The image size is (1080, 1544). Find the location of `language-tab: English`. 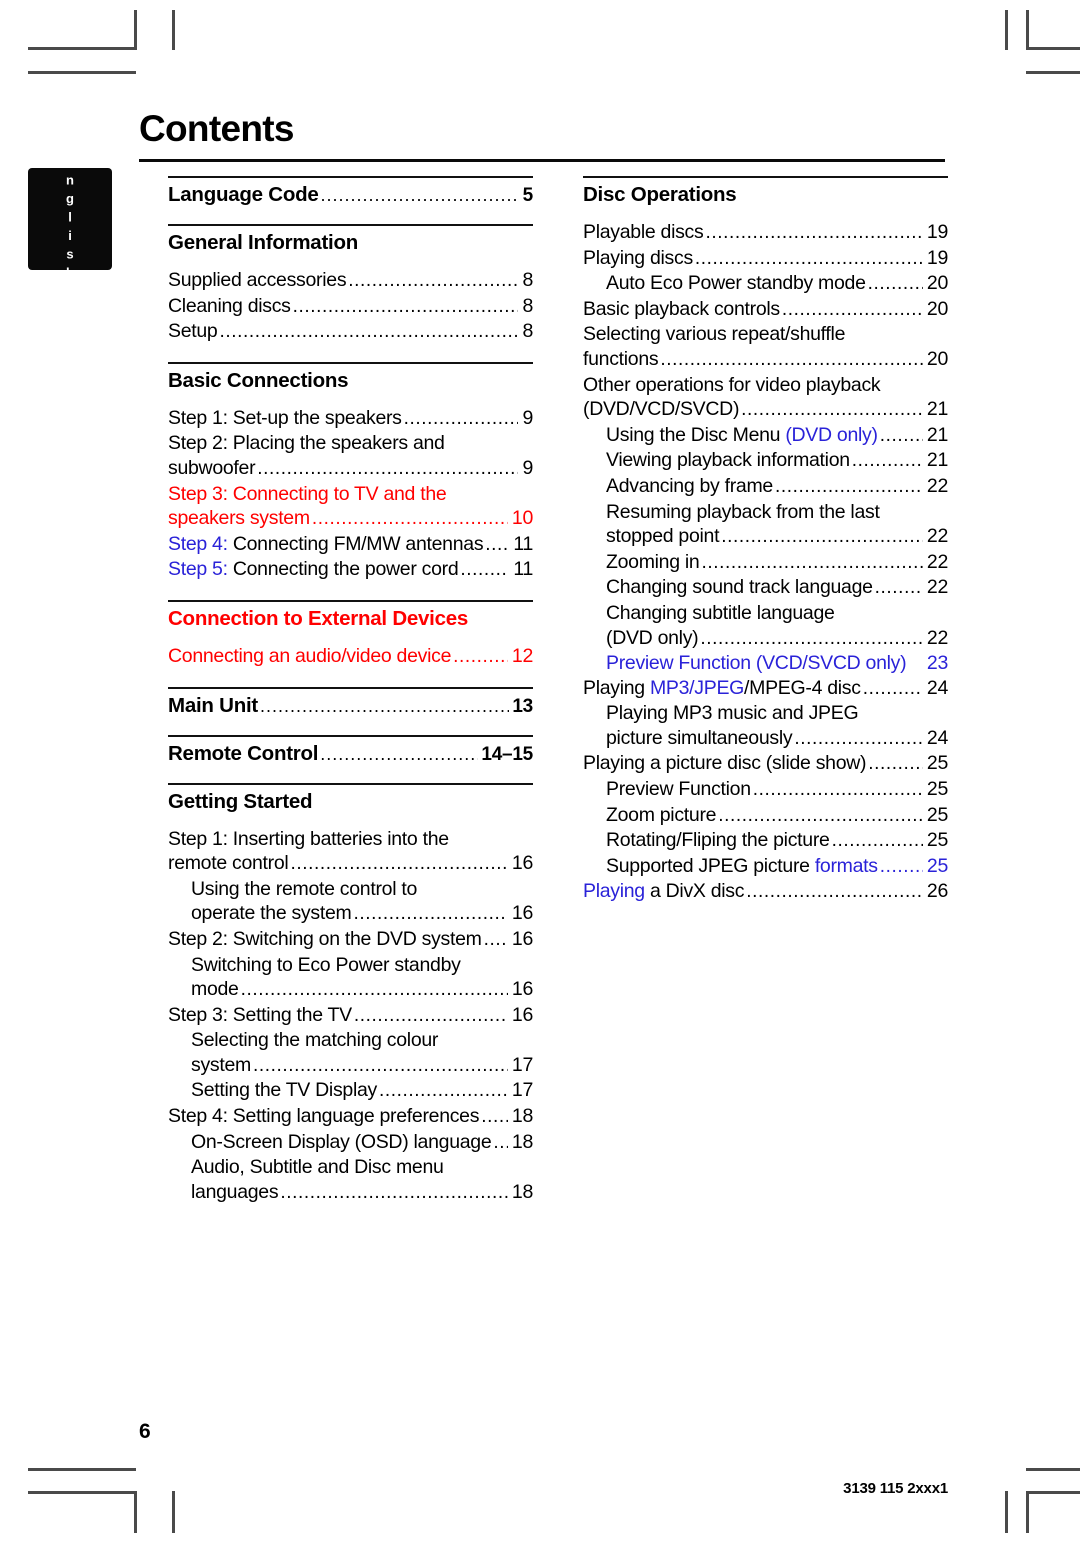

language-tab: English is located at coordinates (70, 219).